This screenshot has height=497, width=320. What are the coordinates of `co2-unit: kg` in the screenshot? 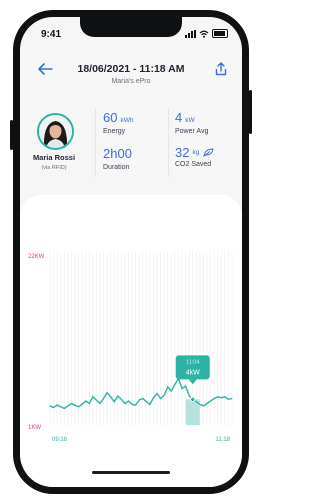 It's located at (196, 152).